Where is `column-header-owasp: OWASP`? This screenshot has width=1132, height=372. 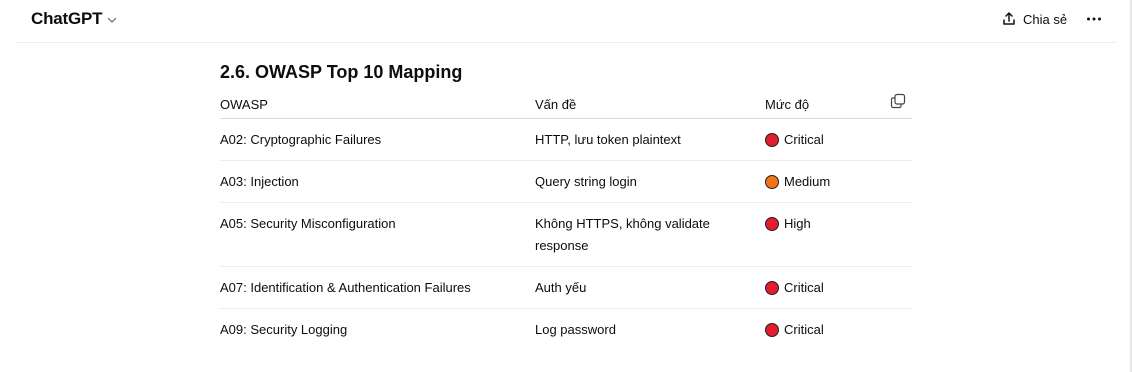
column-header-owasp: OWASP is located at coordinates (377, 104).